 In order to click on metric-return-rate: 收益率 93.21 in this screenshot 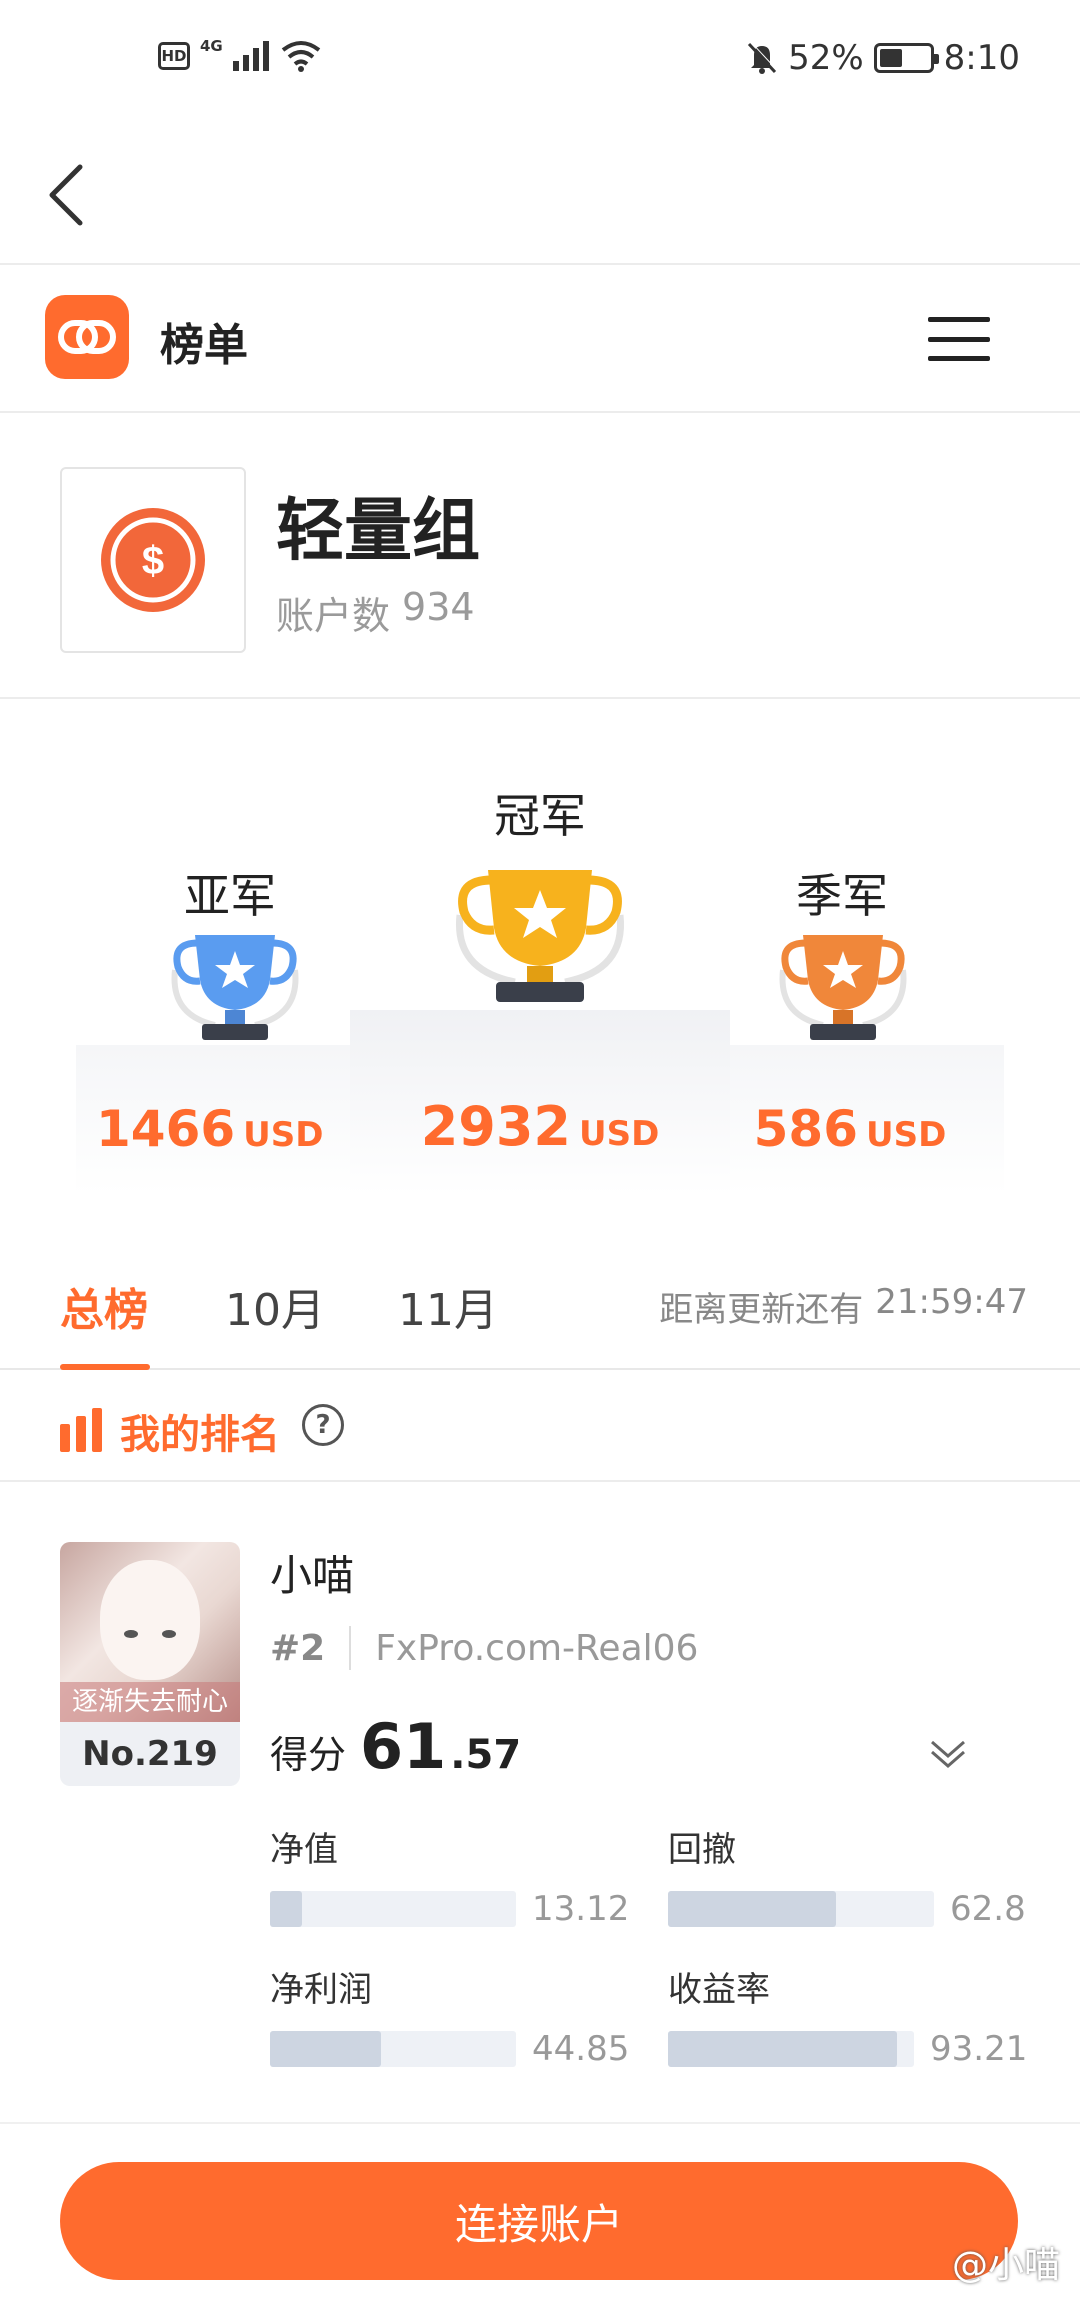, I will do `click(847, 2015)`.